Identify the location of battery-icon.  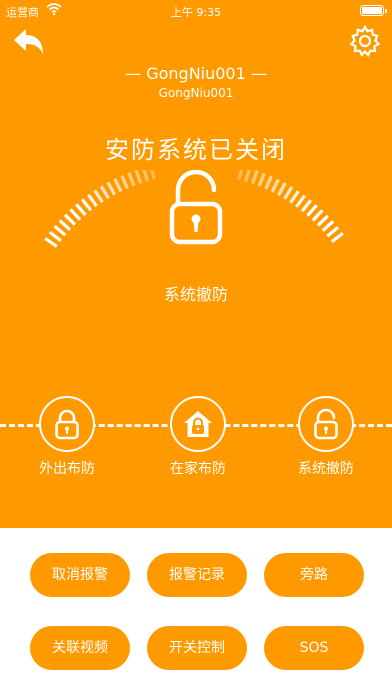
(373, 10).